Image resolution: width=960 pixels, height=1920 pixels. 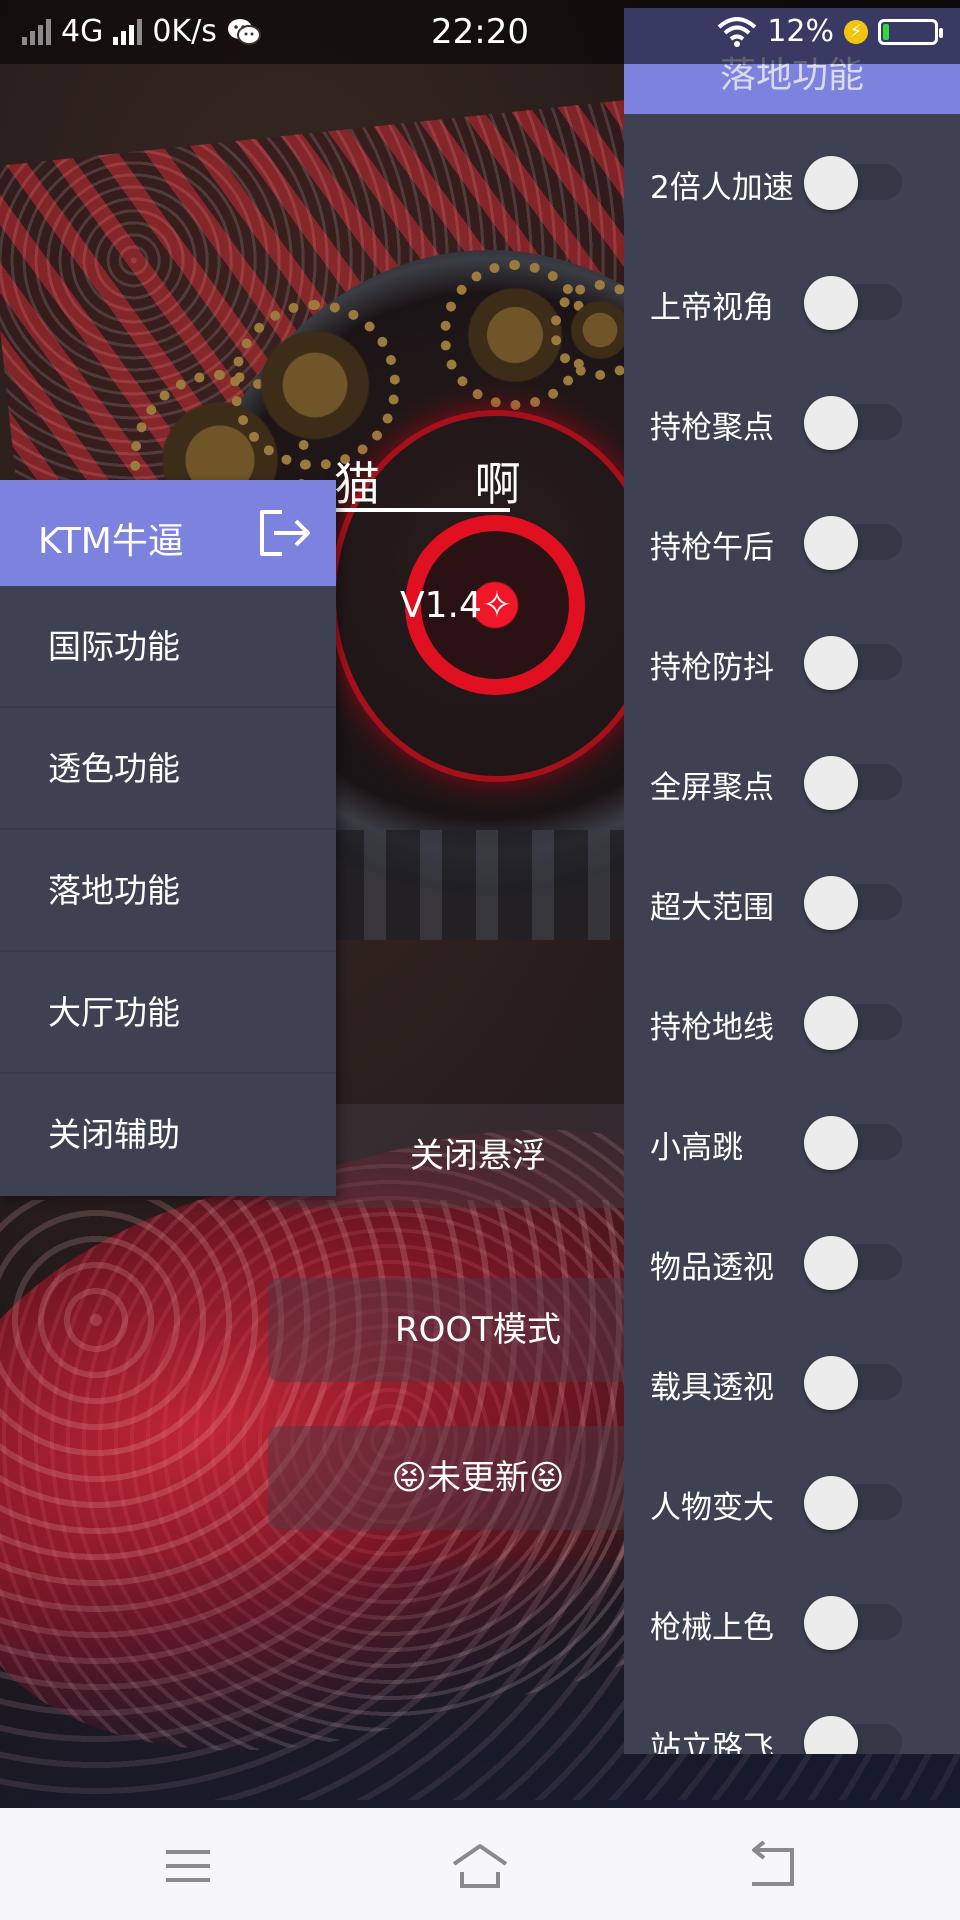 What do you see at coordinates (792, 904) in the screenshot?
I see `feature-row: 超大范围` at bounding box center [792, 904].